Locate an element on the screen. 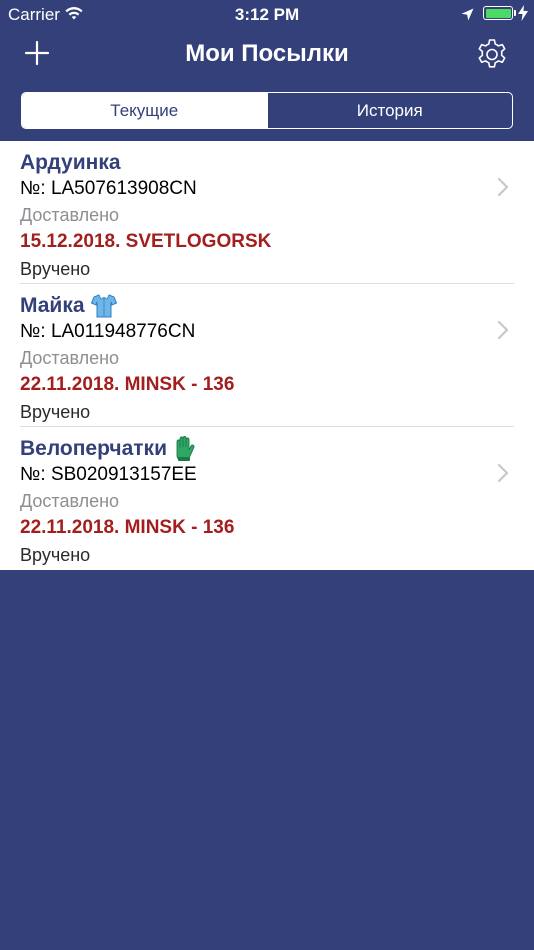 This screenshot has width=534, height=950. battery-tip is located at coordinates (515, 13).